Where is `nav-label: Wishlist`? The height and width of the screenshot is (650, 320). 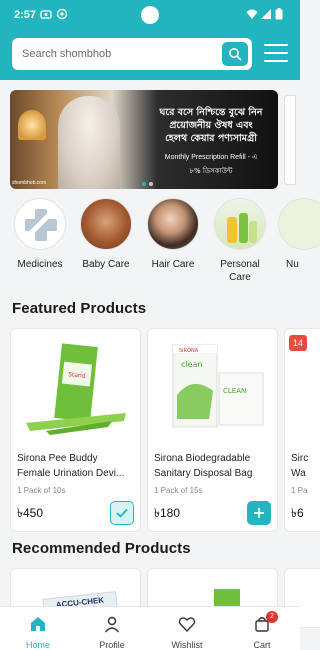
nav-label: Wishlist is located at coordinates (187, 645).